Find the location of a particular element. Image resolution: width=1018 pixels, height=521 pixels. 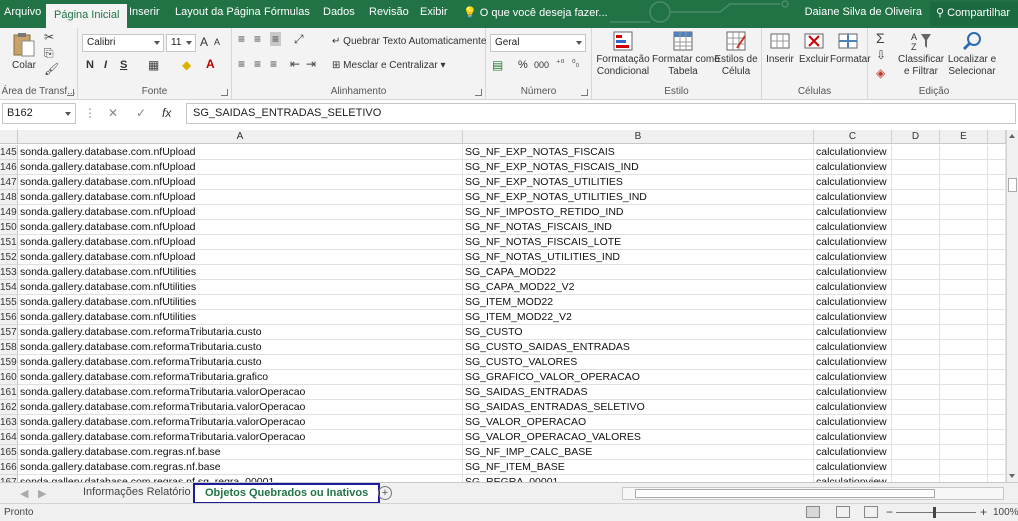

row-header: 159 is located at coordinates (9, 362).